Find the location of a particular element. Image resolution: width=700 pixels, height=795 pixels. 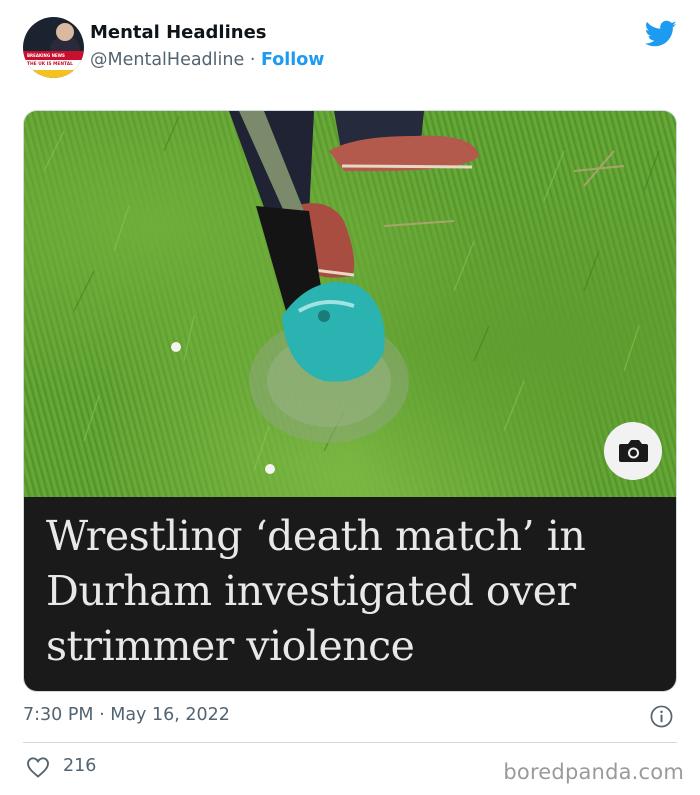

heart-icon is located at coordinates (38, 767).